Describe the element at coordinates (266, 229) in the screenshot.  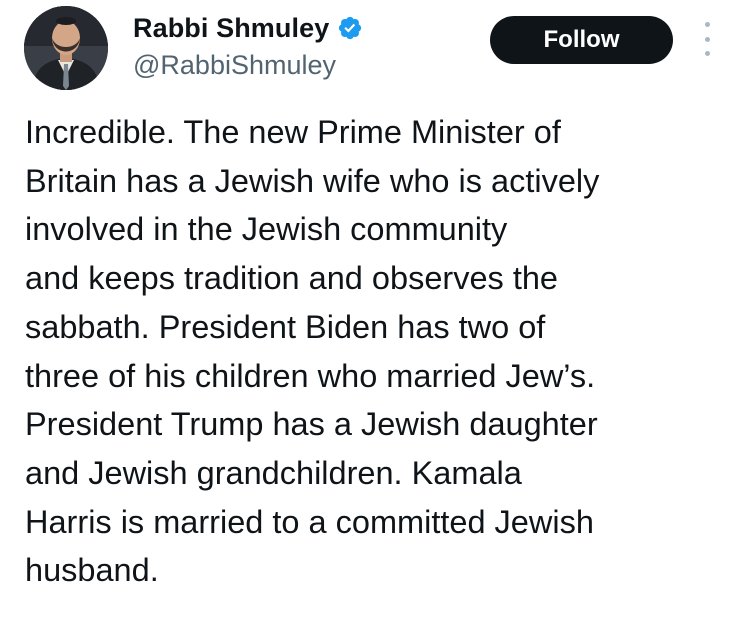
I see `tweet-text-line: involved in the Jewish community` at that location.